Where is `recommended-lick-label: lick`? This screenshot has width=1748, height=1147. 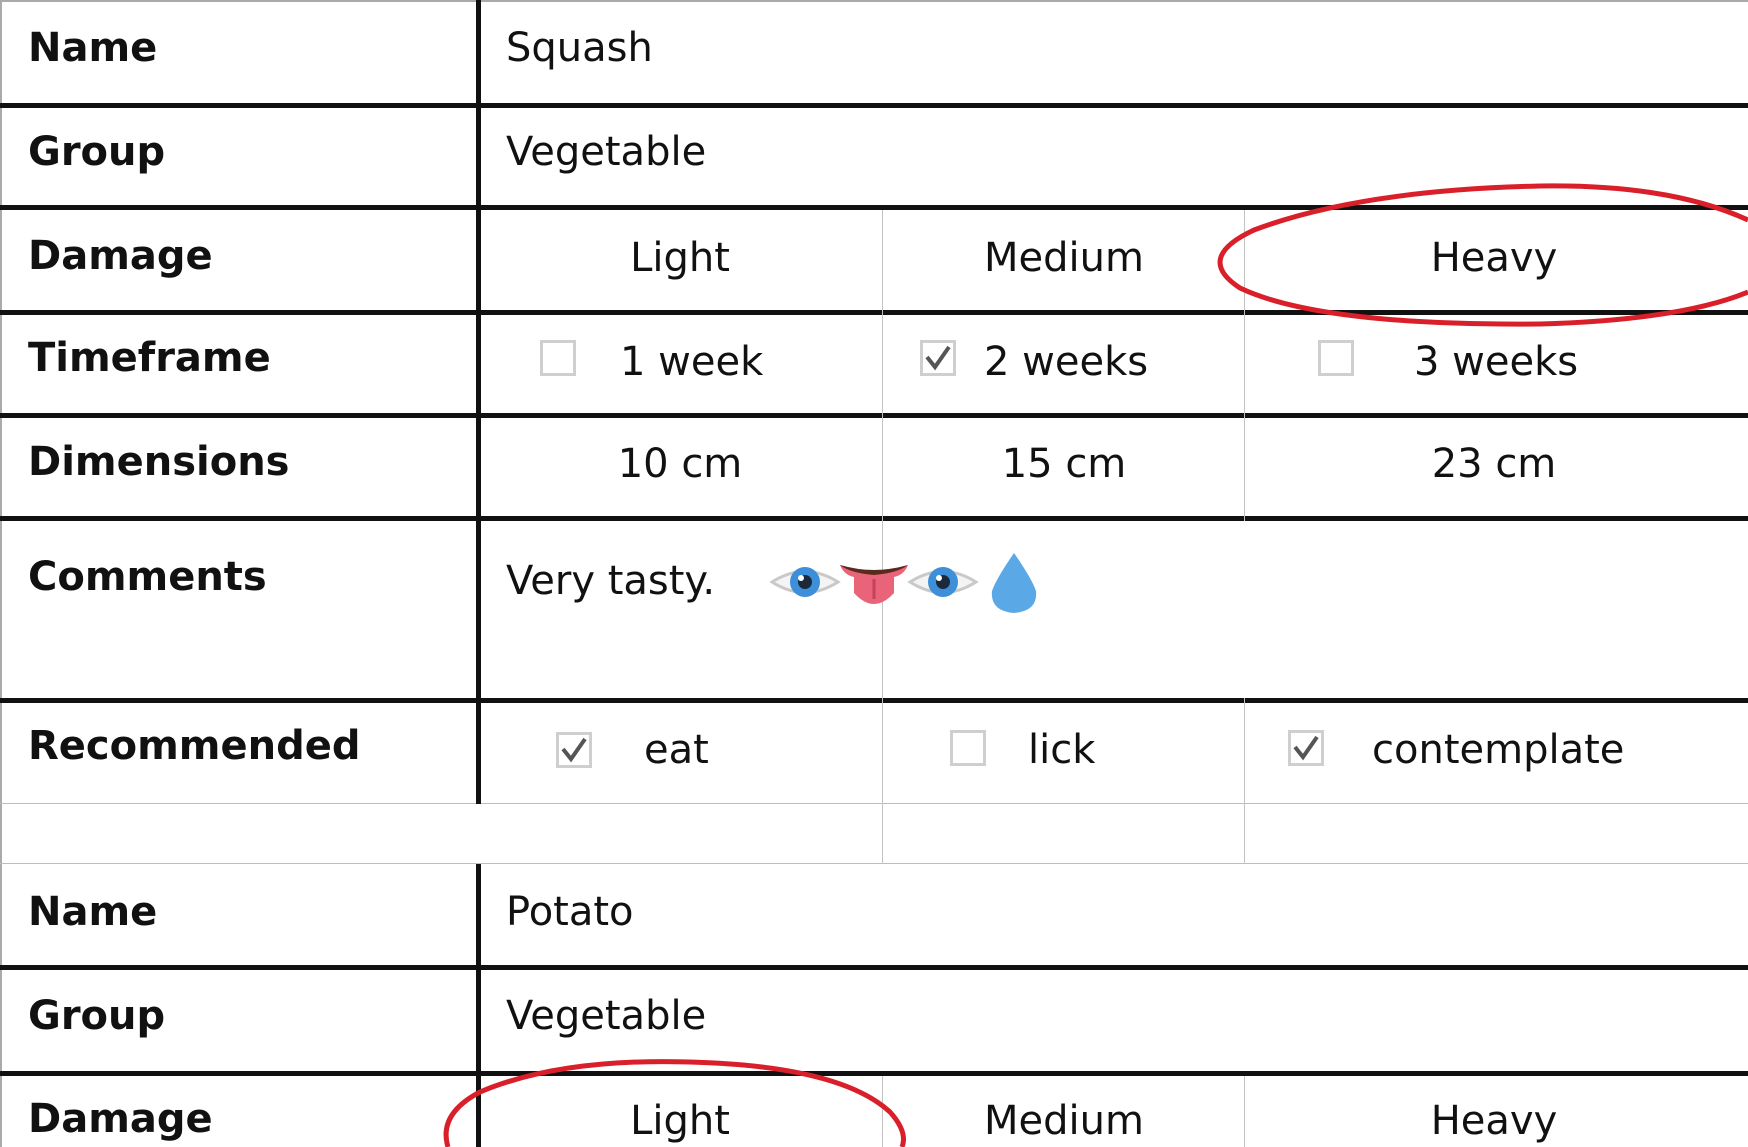 recommended-lick-label: lick is located at coordinates (1062, 750).